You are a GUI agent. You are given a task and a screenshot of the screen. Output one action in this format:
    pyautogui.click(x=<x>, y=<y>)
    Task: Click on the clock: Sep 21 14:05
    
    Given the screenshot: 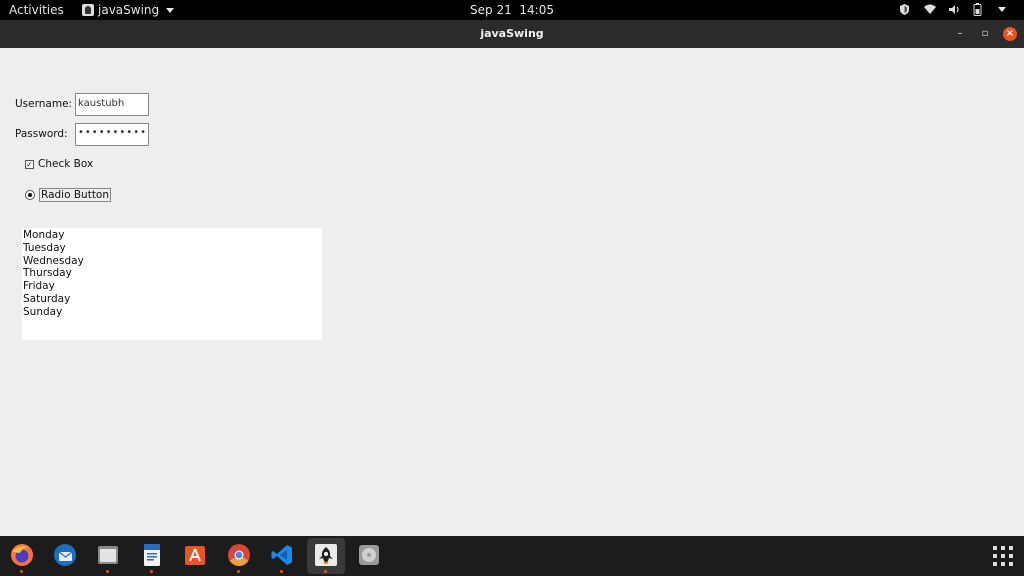 What is the action you would take?
    pyautogui.click(x=512, y=10)
    